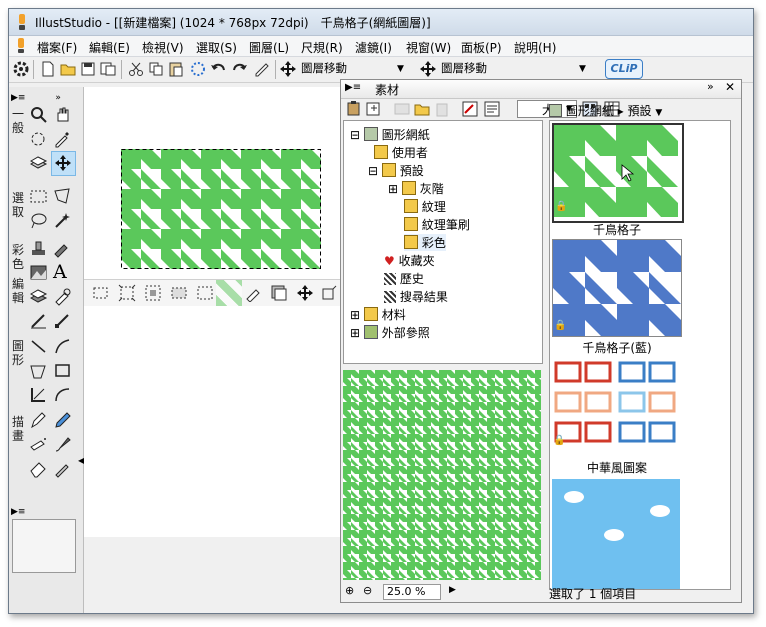 The image size is (766, 627). Describe the element at coordinates (624, 69) in the screenshot. I see `clip-logo: CLiP` at that location.